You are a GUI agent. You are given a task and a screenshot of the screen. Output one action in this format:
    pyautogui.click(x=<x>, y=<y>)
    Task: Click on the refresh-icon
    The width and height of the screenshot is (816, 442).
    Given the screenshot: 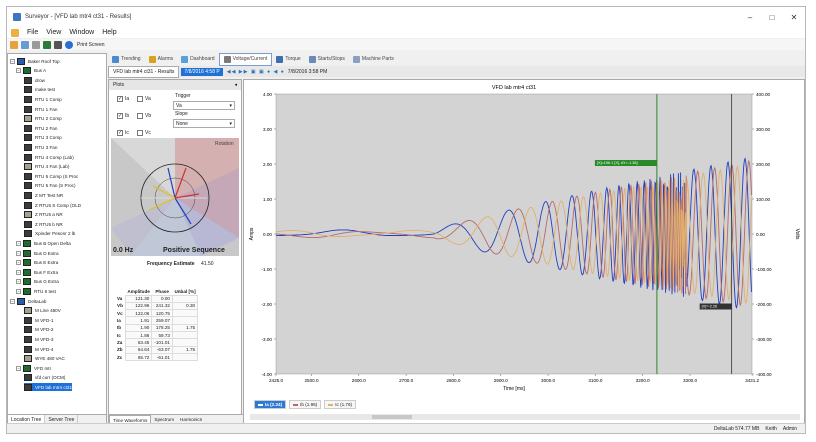 What is the action you would take?
    pyautogui.click(x=25, y=44)
    